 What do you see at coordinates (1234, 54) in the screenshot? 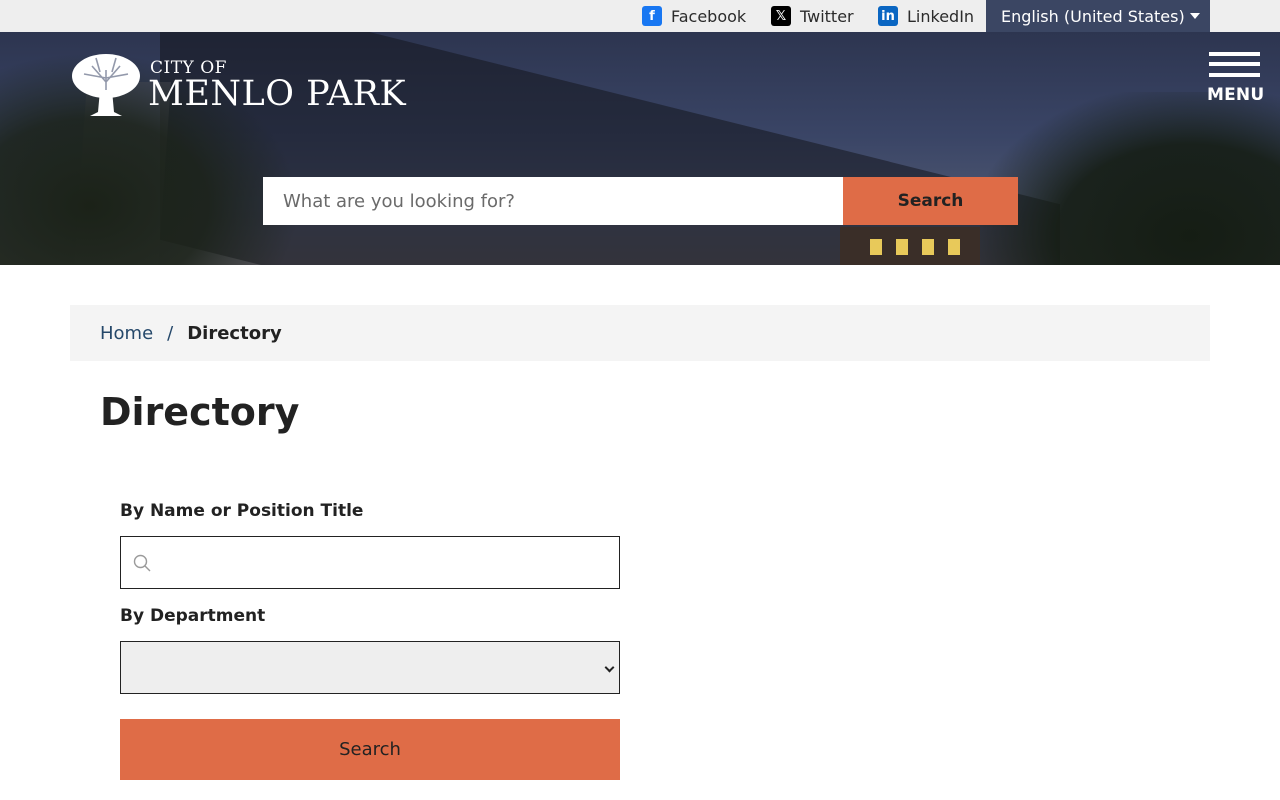
I see `hamburger-icon` at bounding box center [1234, 54].